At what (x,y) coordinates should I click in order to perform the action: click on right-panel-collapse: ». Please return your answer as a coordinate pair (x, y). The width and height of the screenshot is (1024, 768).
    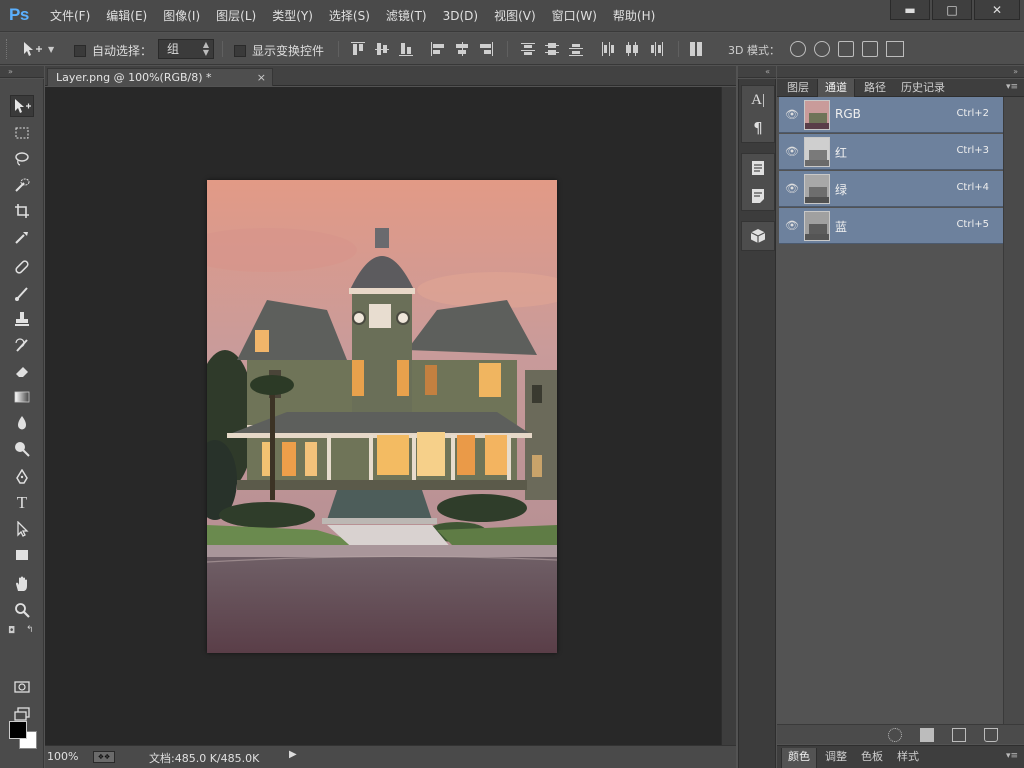
    Looking at the image, I should click on (900, 72).